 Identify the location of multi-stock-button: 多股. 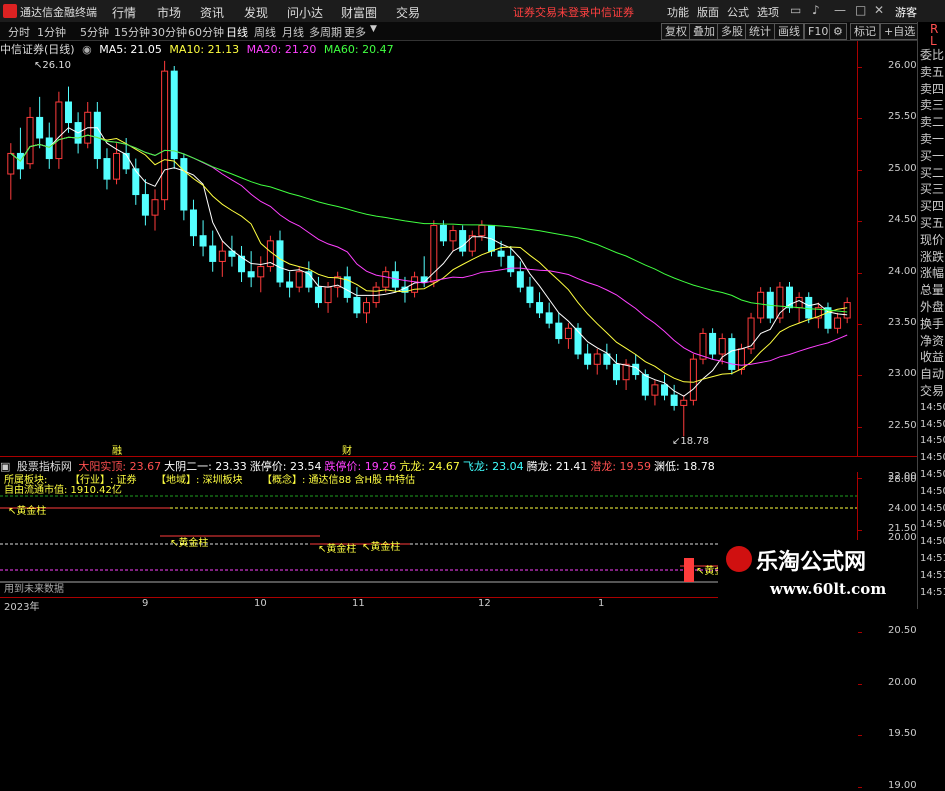
(732, 31).